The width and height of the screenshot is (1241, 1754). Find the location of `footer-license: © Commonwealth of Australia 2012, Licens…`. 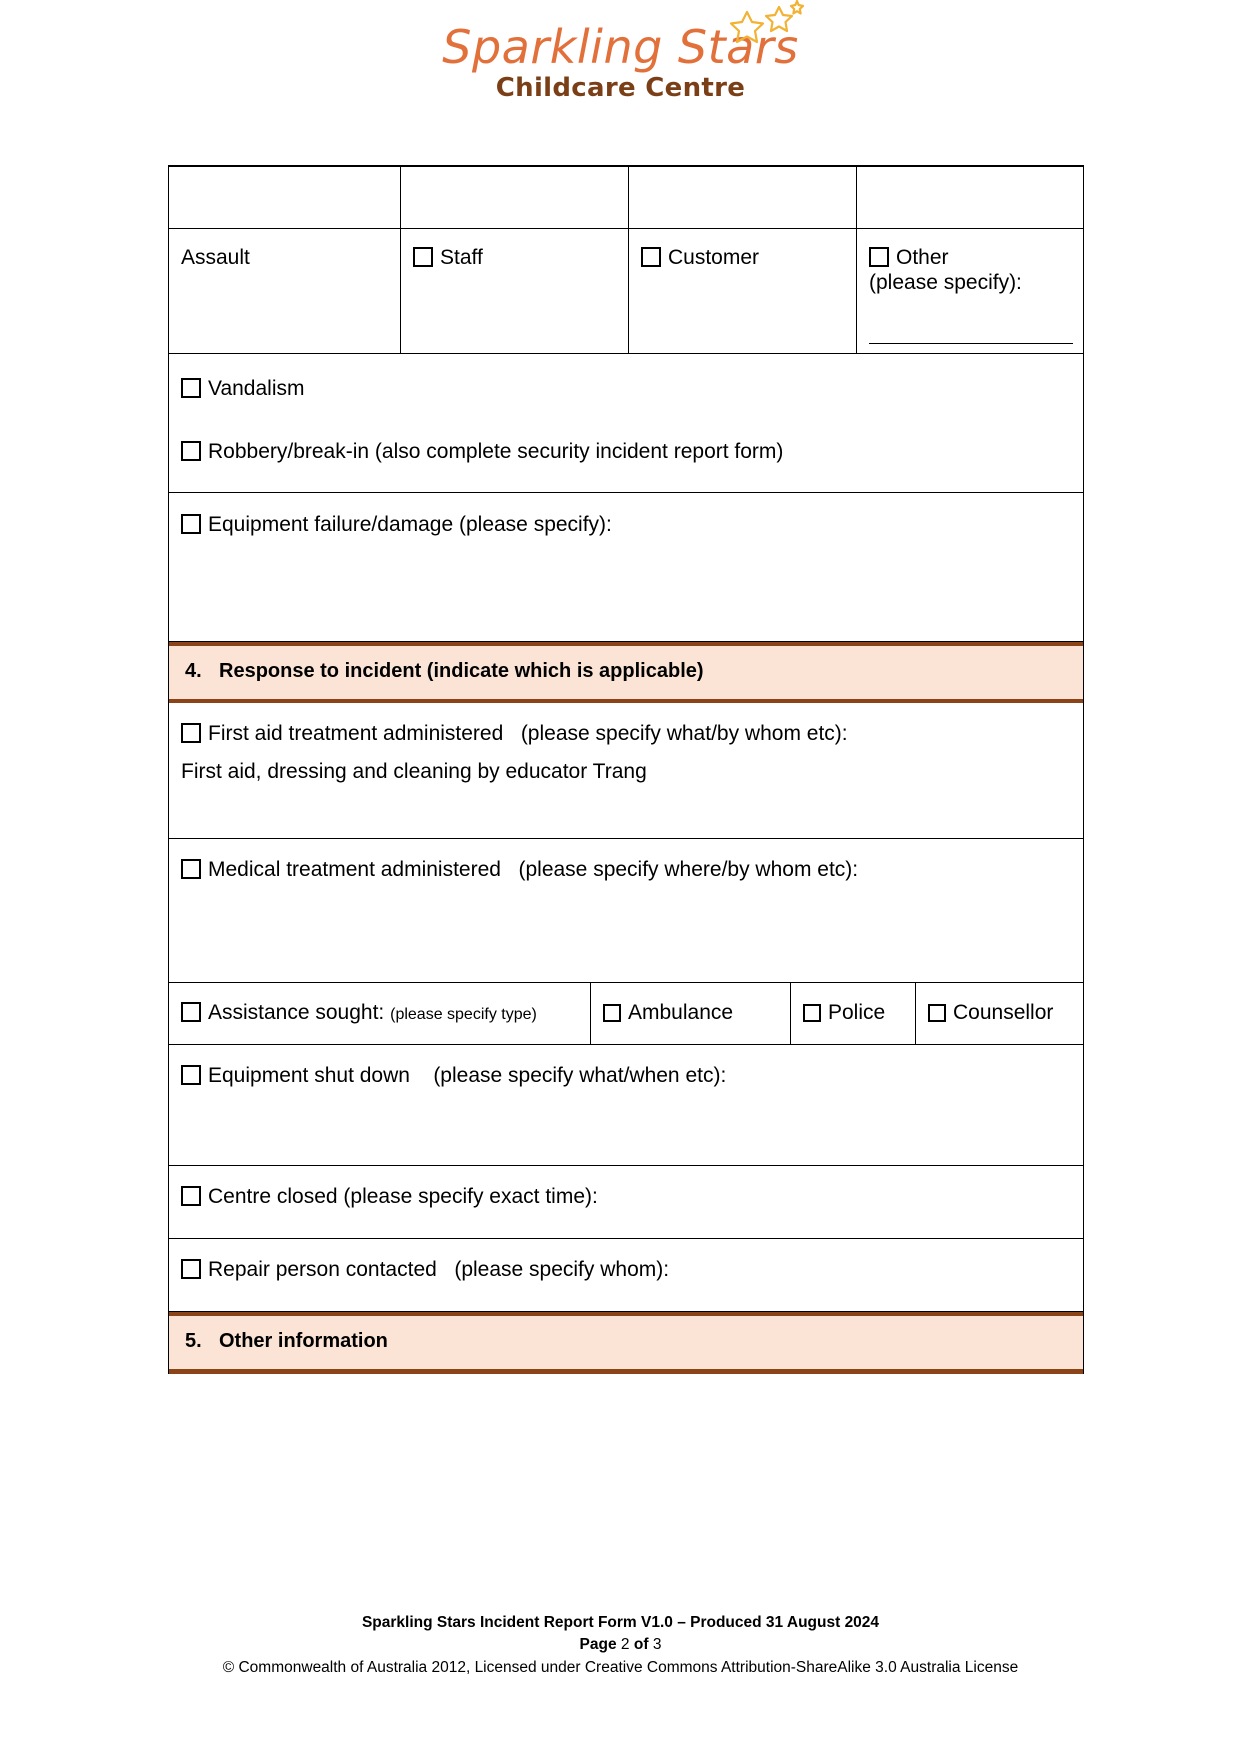

footer-license: © Commonwealth of Australia 2012, Licens… is located at coordinates (620, 1667).